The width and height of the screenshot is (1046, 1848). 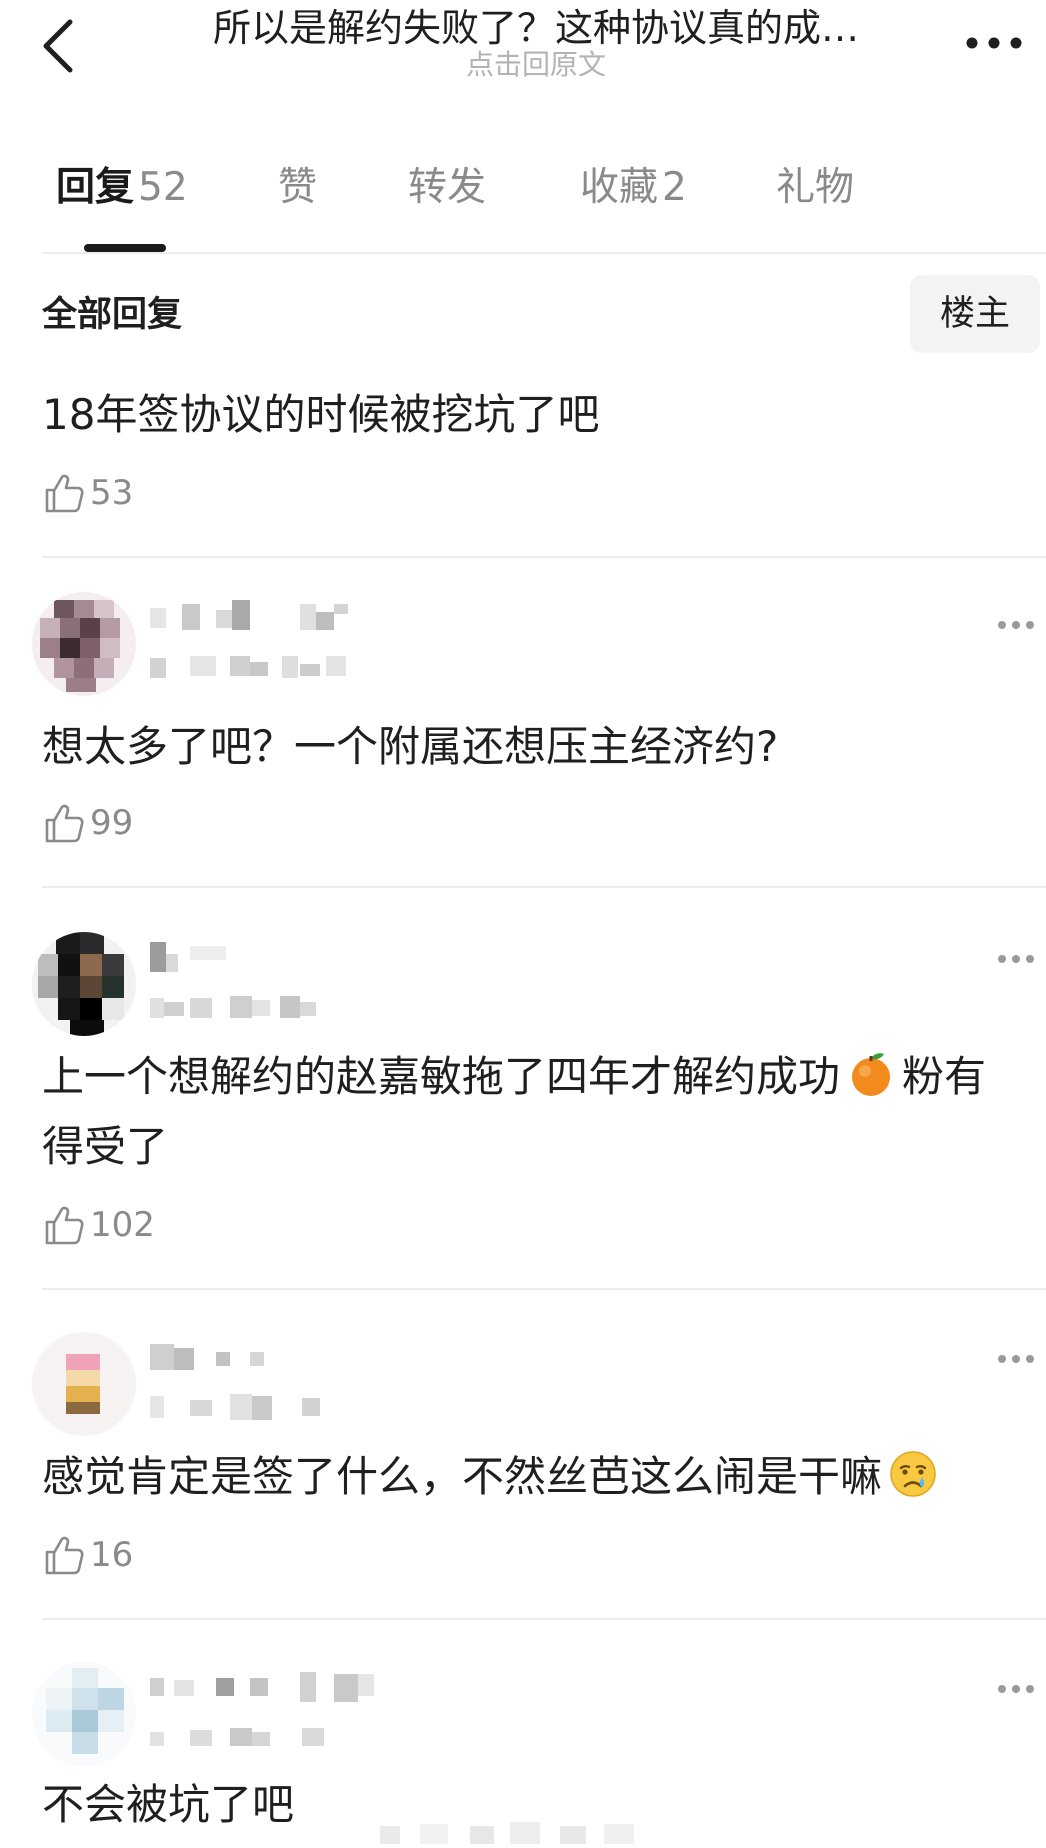 I want to click on like-button: 102, so click(x=98, y=1225).